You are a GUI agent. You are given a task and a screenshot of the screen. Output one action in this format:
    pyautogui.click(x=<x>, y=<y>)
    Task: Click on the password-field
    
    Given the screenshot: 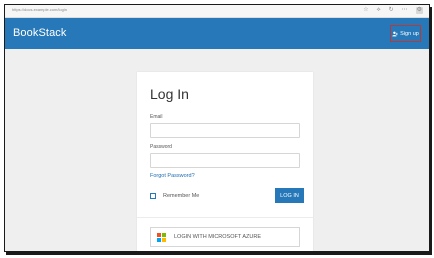 What is the action you would take?
    pyautogui.click(x=225, y=160)
    